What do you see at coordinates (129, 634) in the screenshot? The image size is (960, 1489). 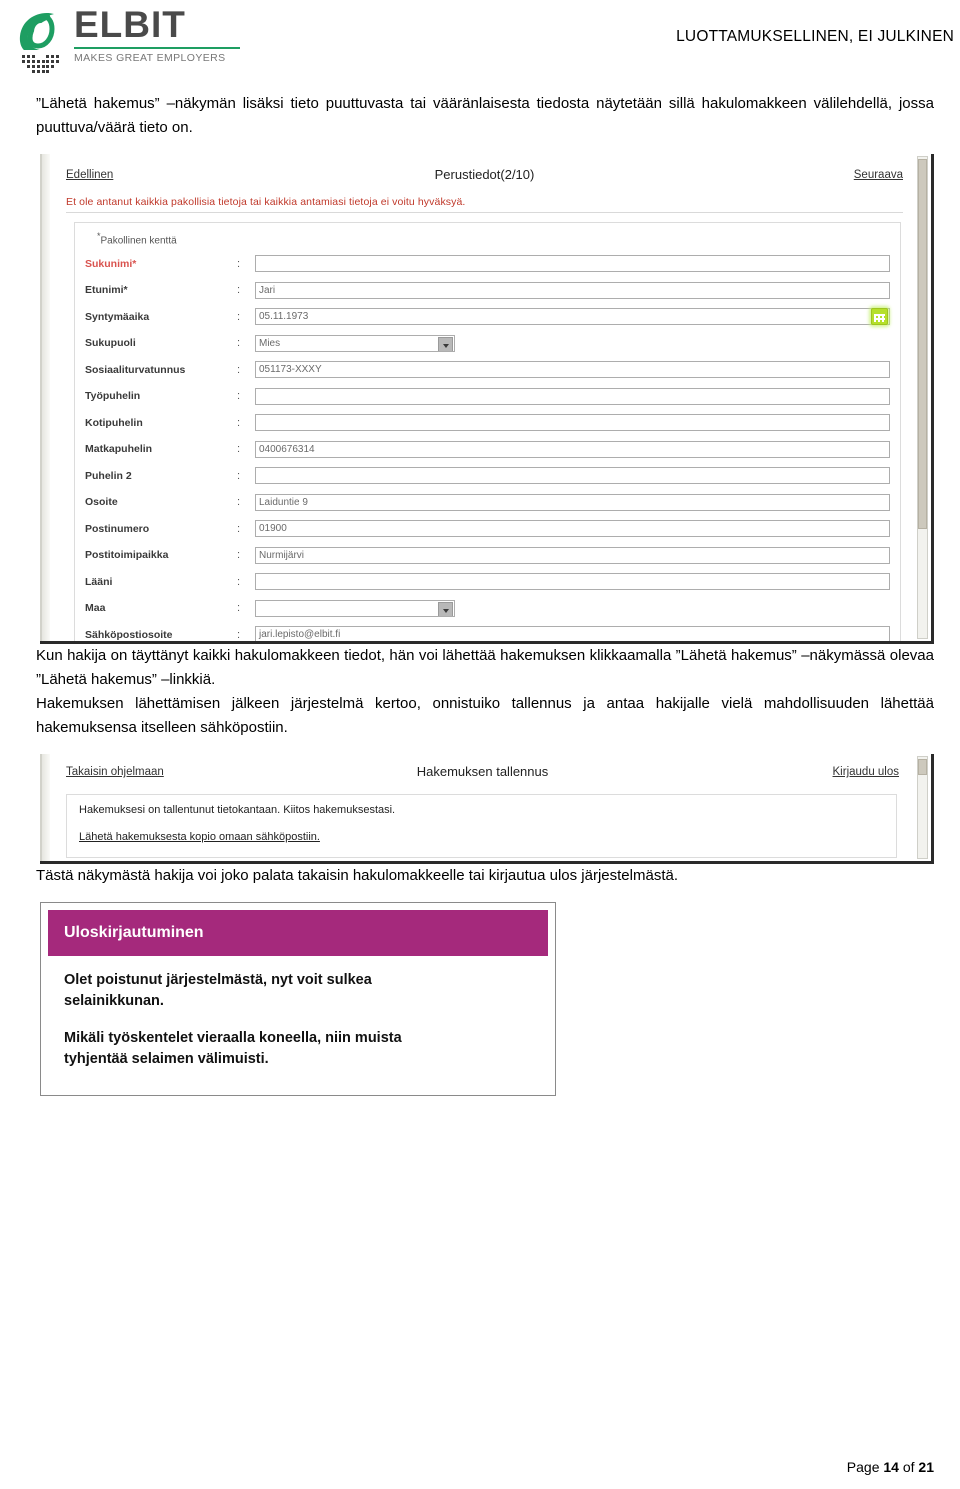 I see `field-label: Sähköpostiosoite` at bounding box center [129, 634].